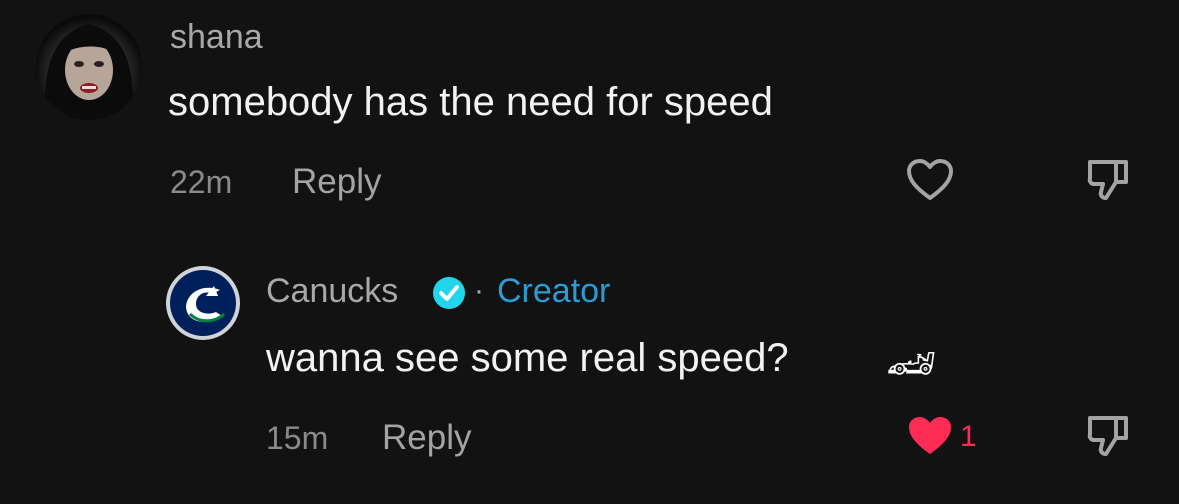  I want to click on canucks-logo-icon, so click(203, 303).